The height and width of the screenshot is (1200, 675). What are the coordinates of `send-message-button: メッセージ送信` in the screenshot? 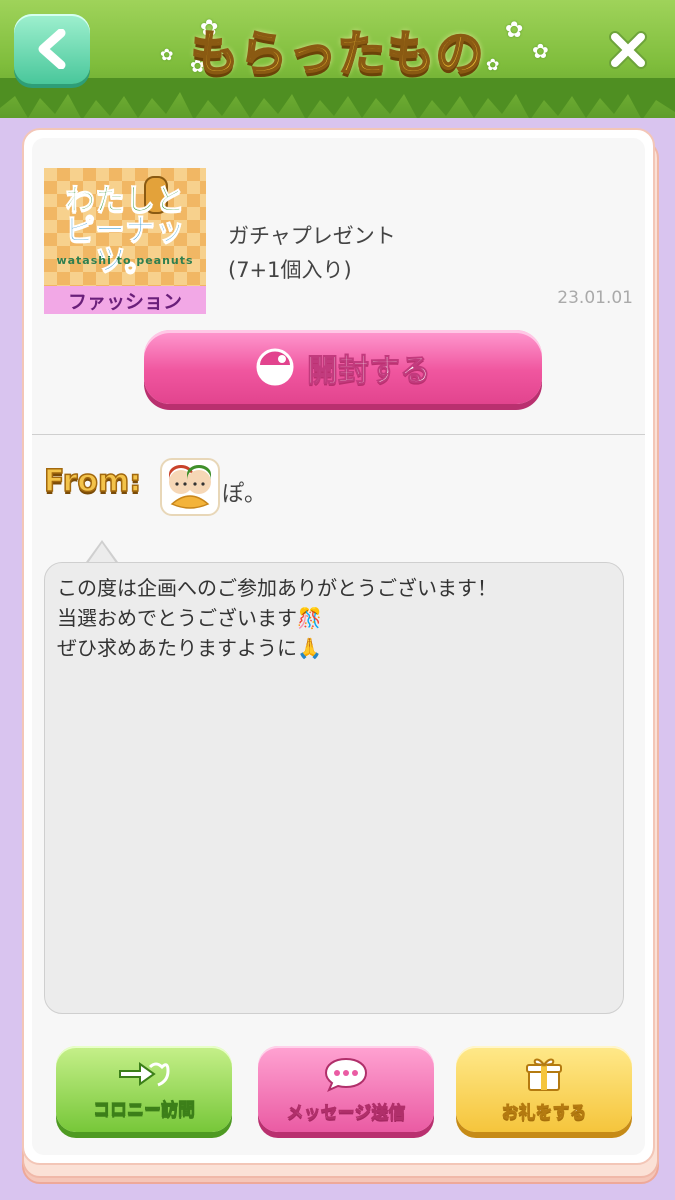 It's located at (346, 1089).